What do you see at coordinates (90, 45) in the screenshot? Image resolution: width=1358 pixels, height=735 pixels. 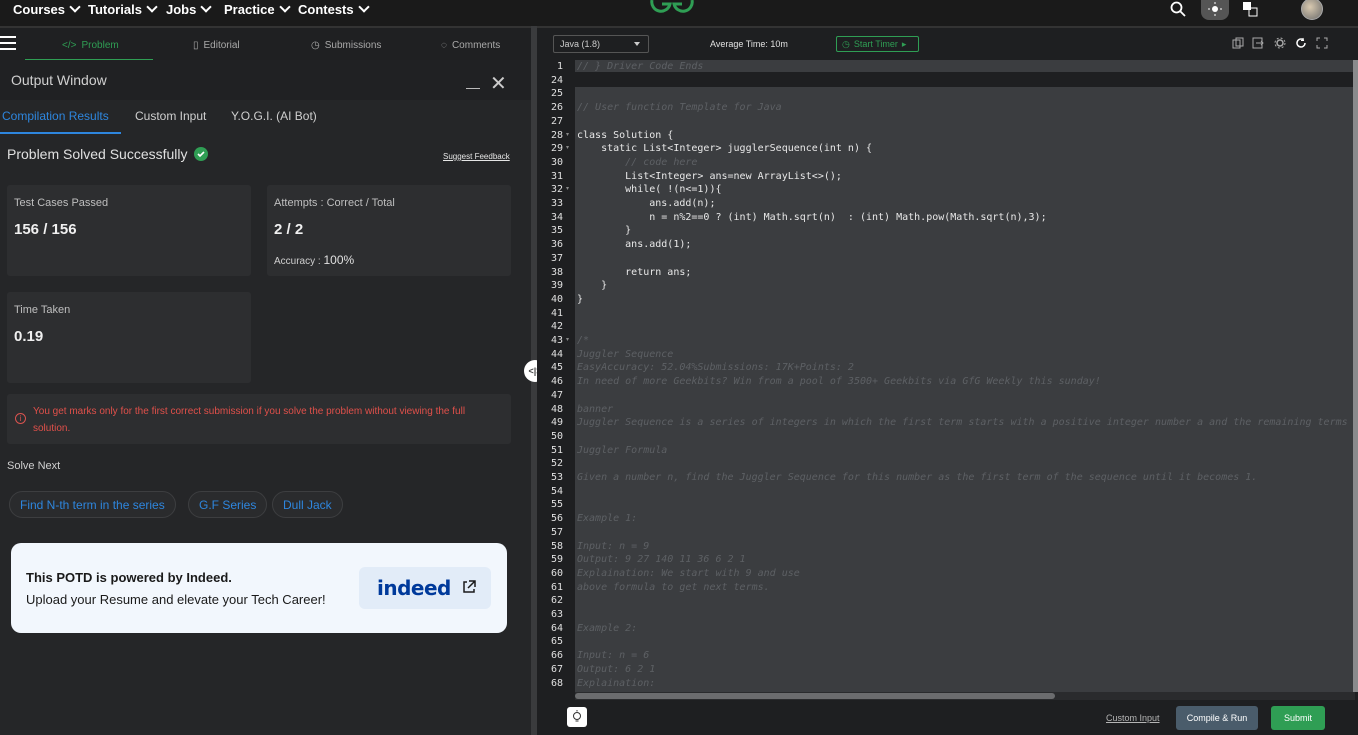 I see `tab-problem: </> Problem` at bounding box center [90, 45].